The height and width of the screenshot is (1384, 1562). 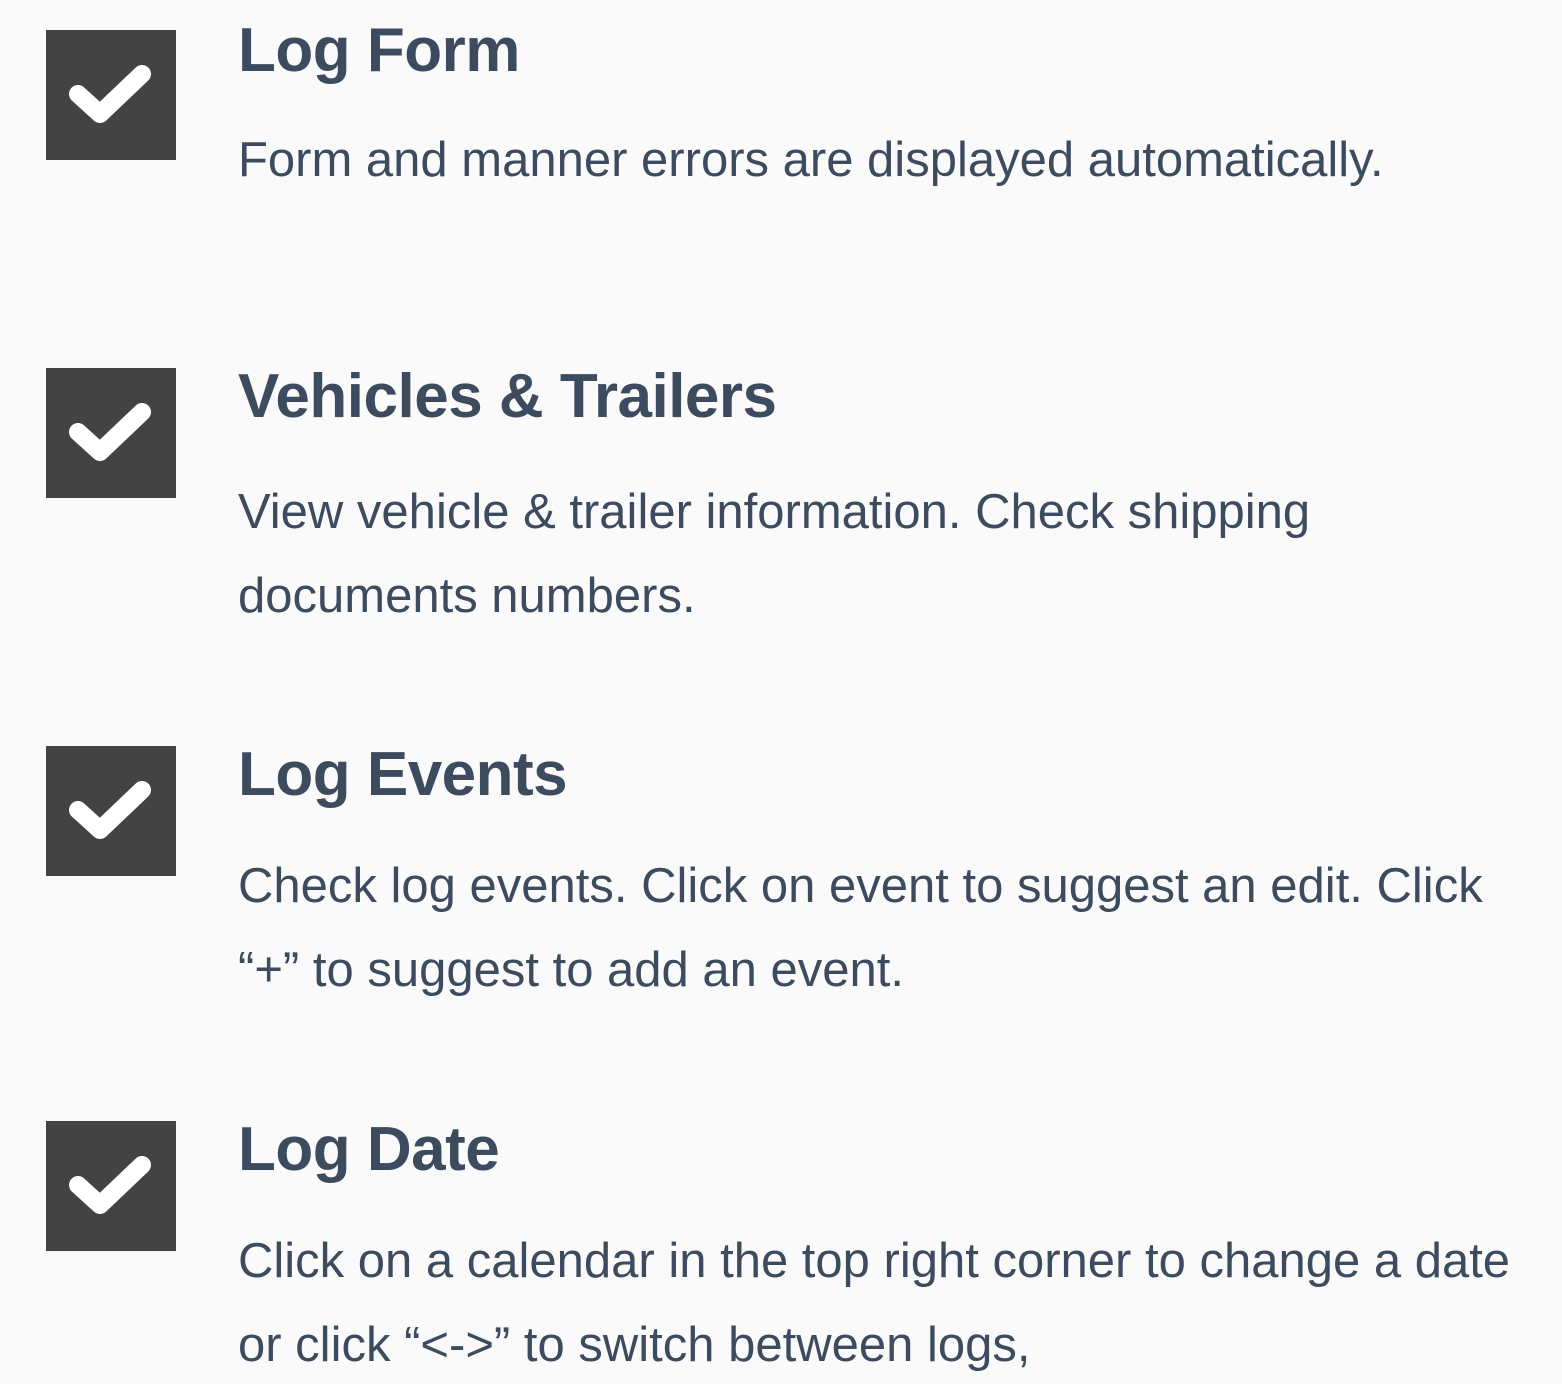 I want to click on feature-title: Log Date, so click(x=369, y=1149).